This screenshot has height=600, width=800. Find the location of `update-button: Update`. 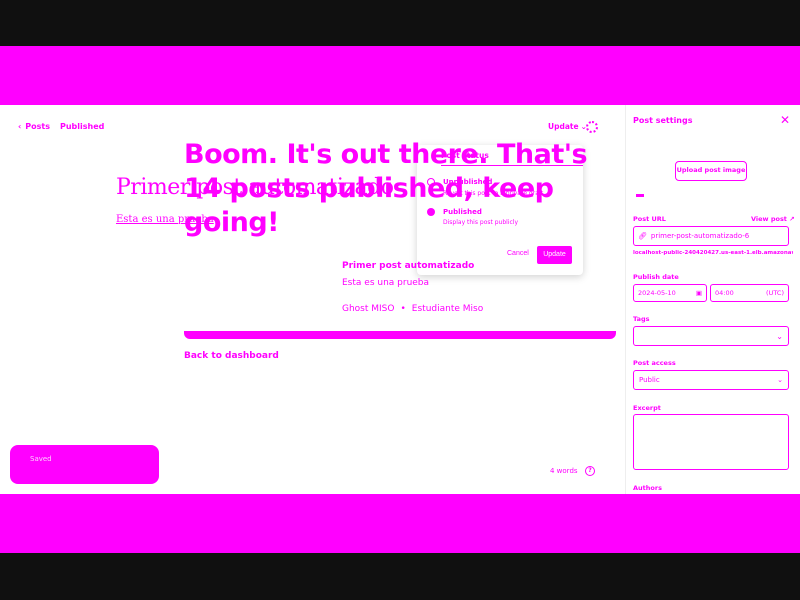

update-button: Update is located at coordinates (554, 255).